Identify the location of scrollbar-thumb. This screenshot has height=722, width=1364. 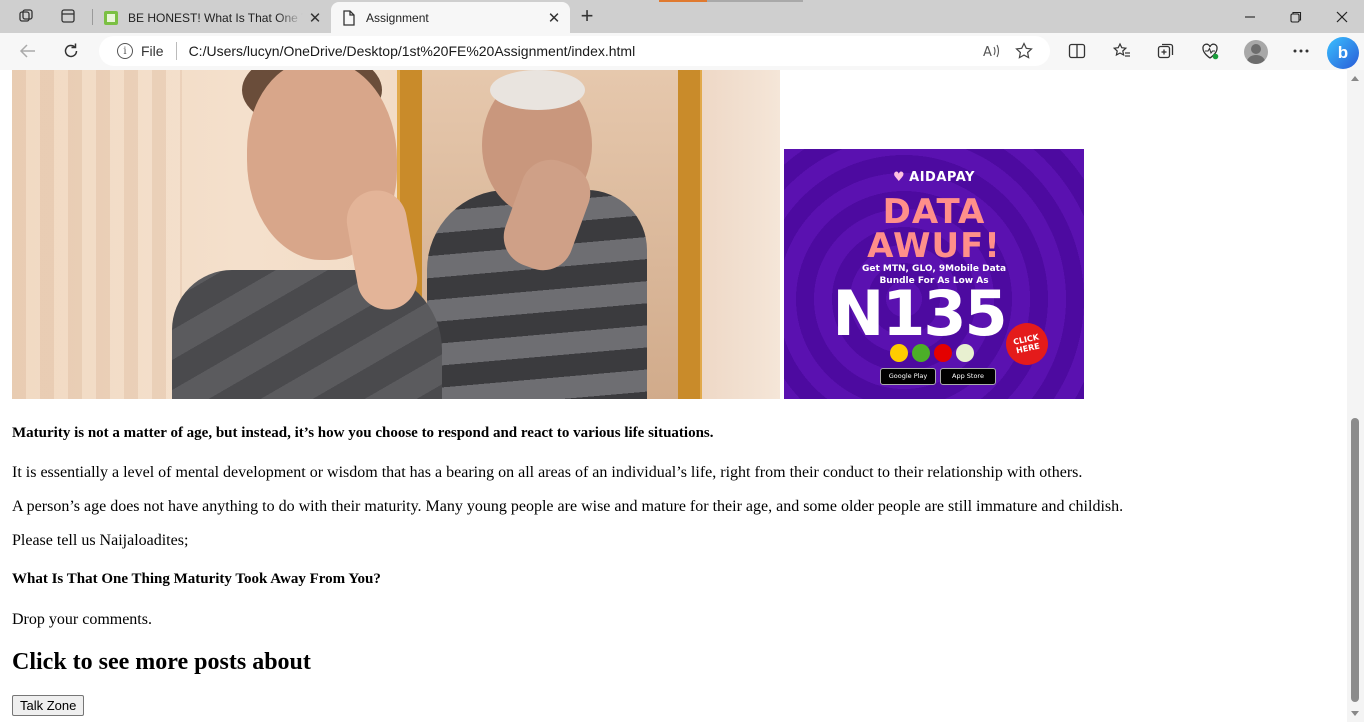
(1355, 560).